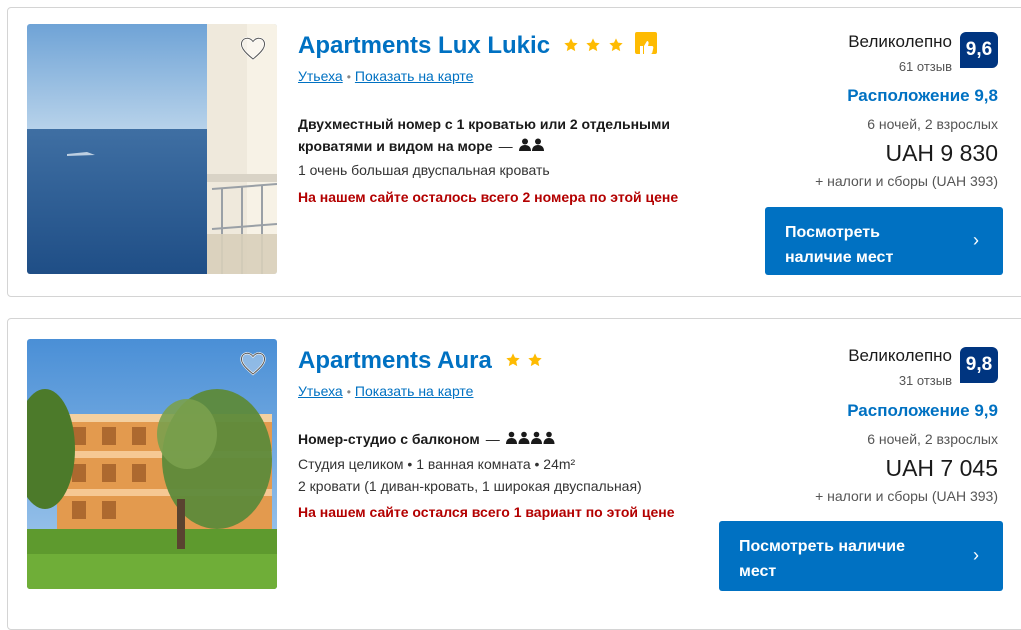 This screenshot has width=1021, height=630. I want to click on property-title: Apartments Aura, so click(420, 360).